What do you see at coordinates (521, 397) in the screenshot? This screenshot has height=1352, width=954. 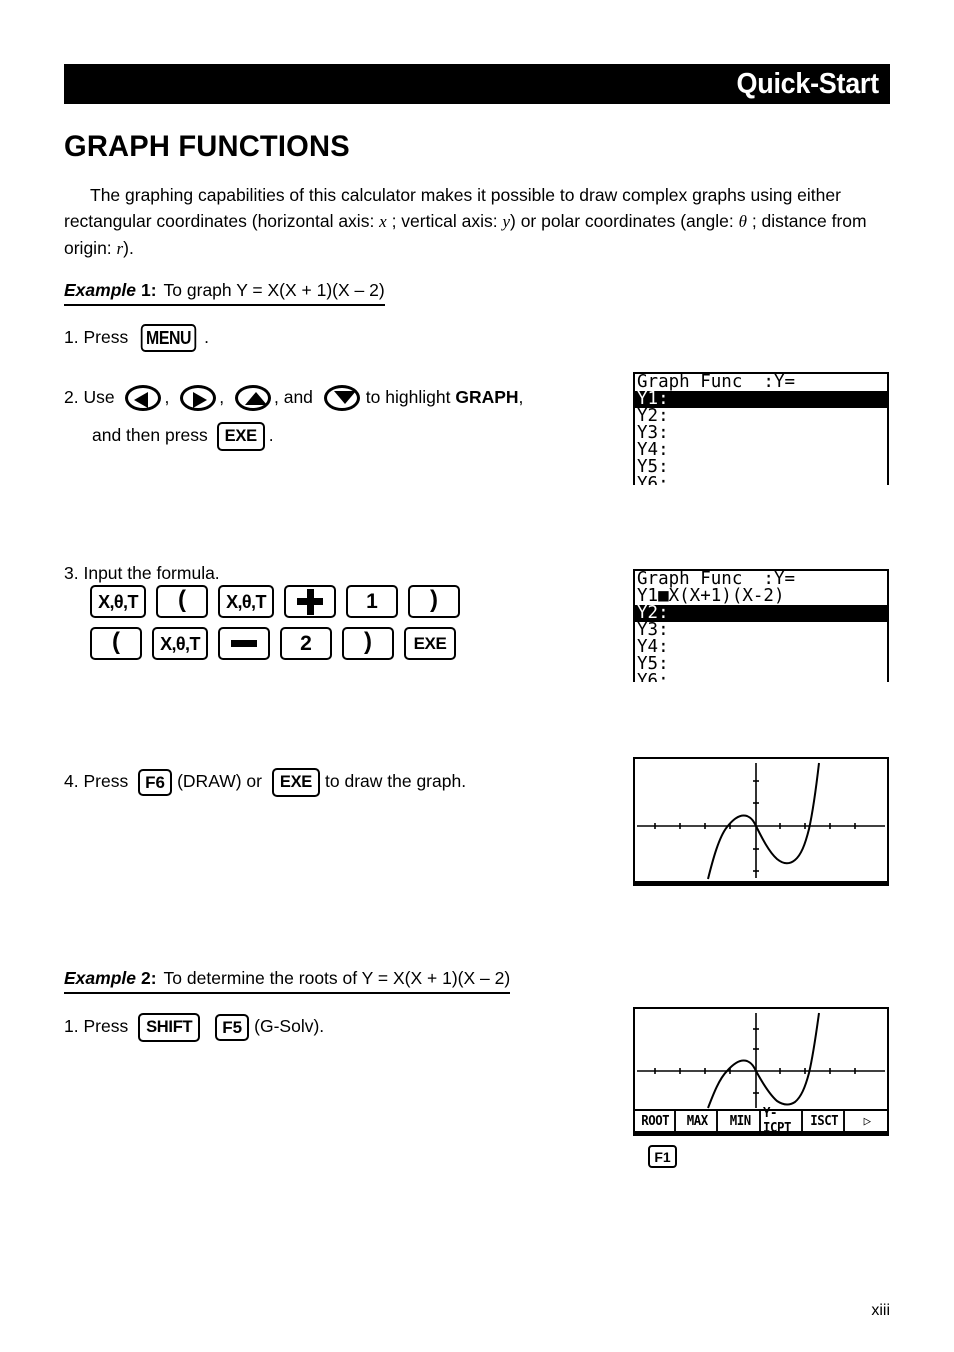 I see `step-2-comma-4: ,` at bounding box center [521, 397].